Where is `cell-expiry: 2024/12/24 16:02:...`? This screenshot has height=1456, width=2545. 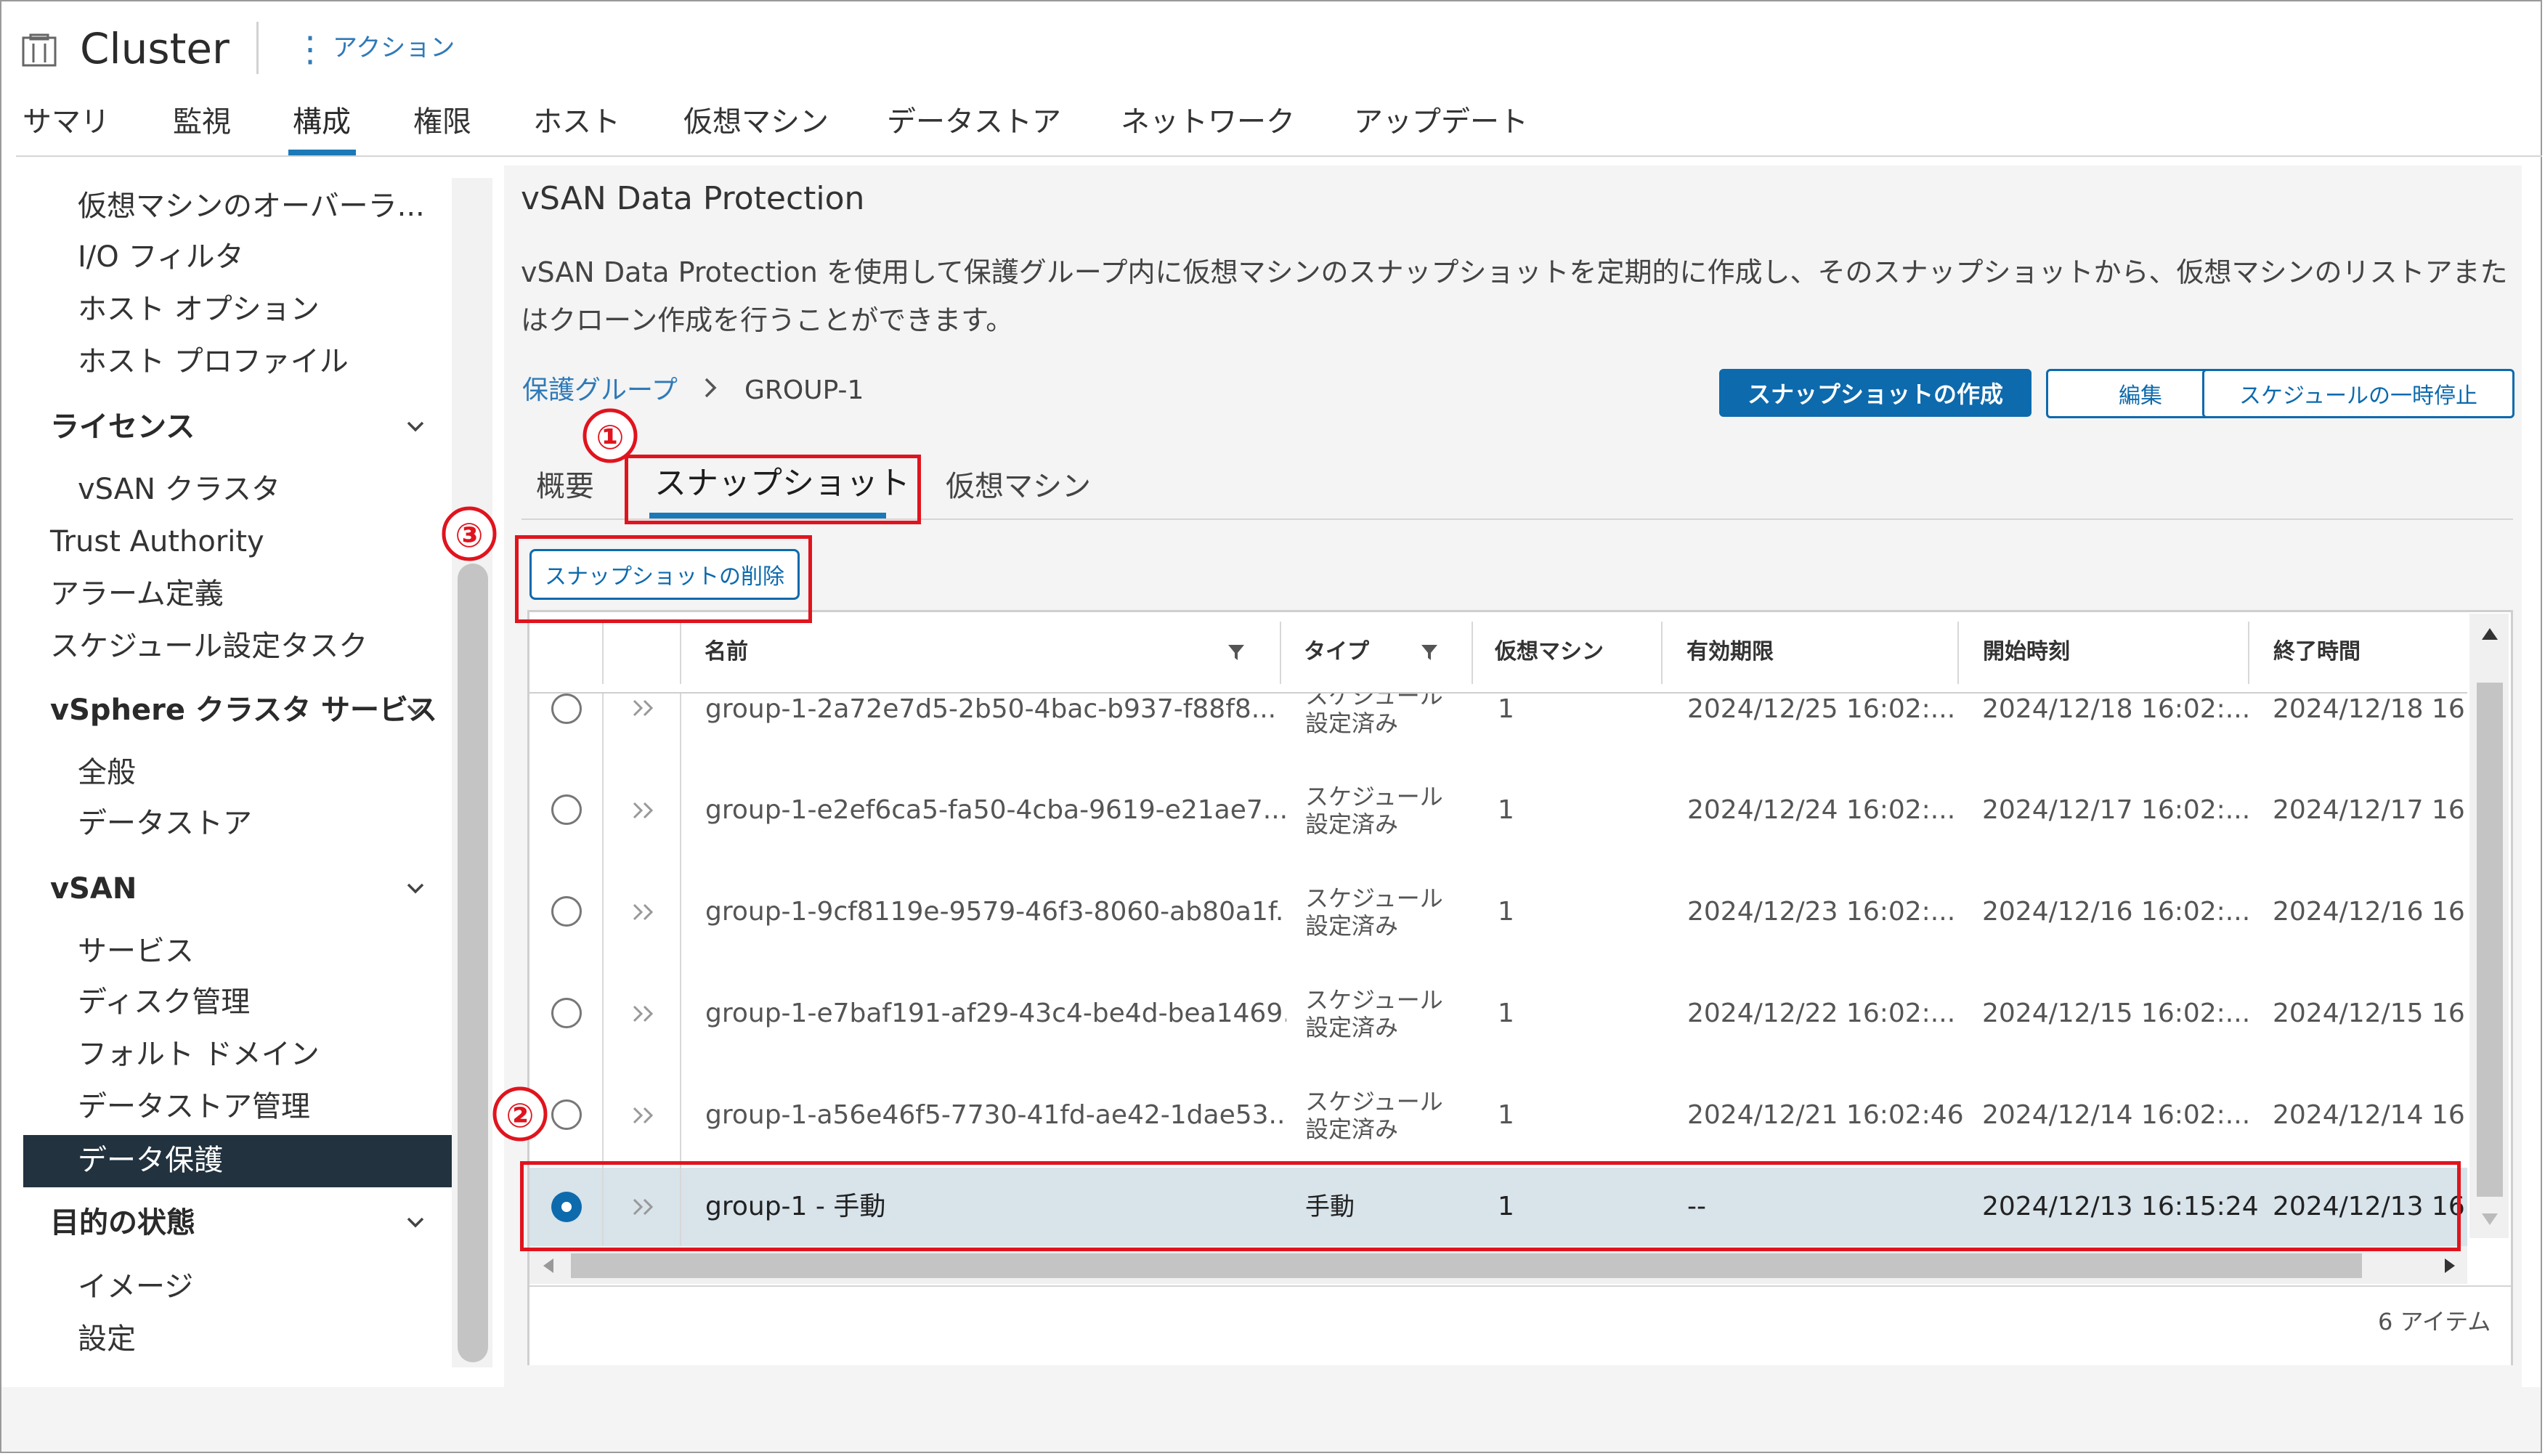 cell-expiry: 2024/12/24 16:02:... is located at coordinates (1821, 810).